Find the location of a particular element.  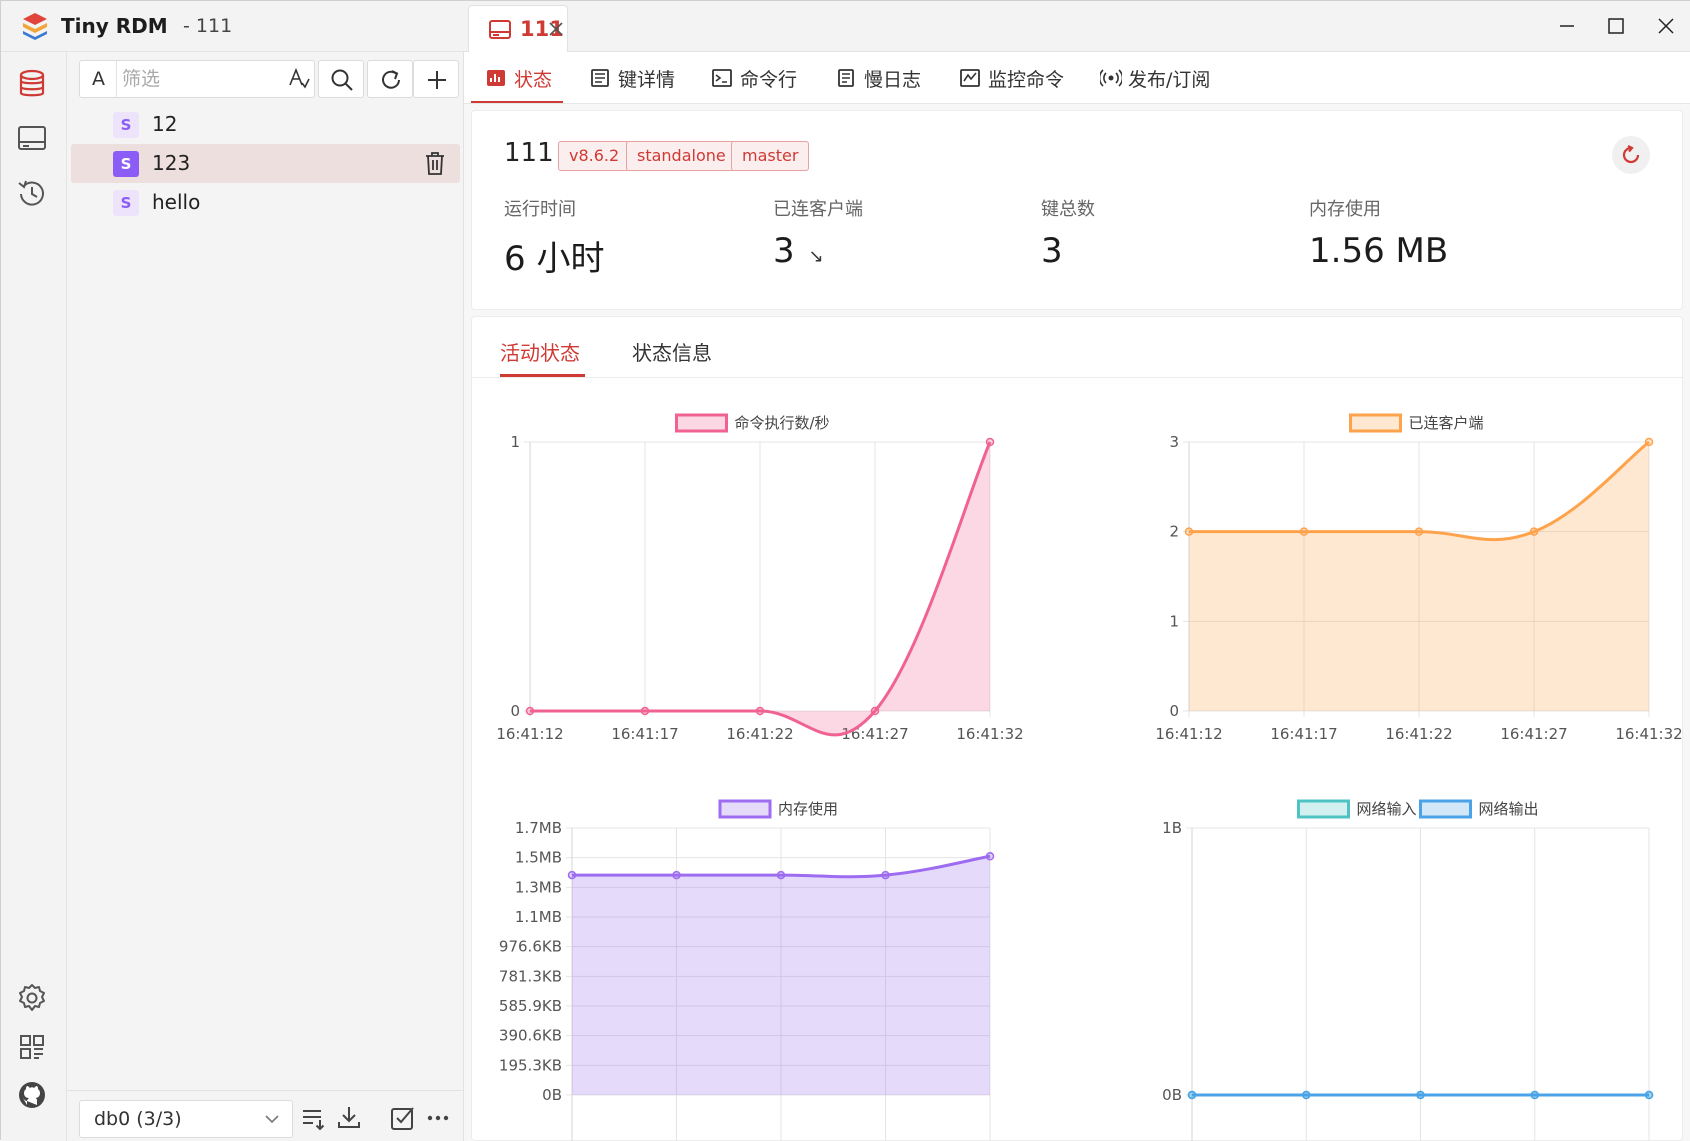

close-tab-icon is located at coordinates (556, 29).